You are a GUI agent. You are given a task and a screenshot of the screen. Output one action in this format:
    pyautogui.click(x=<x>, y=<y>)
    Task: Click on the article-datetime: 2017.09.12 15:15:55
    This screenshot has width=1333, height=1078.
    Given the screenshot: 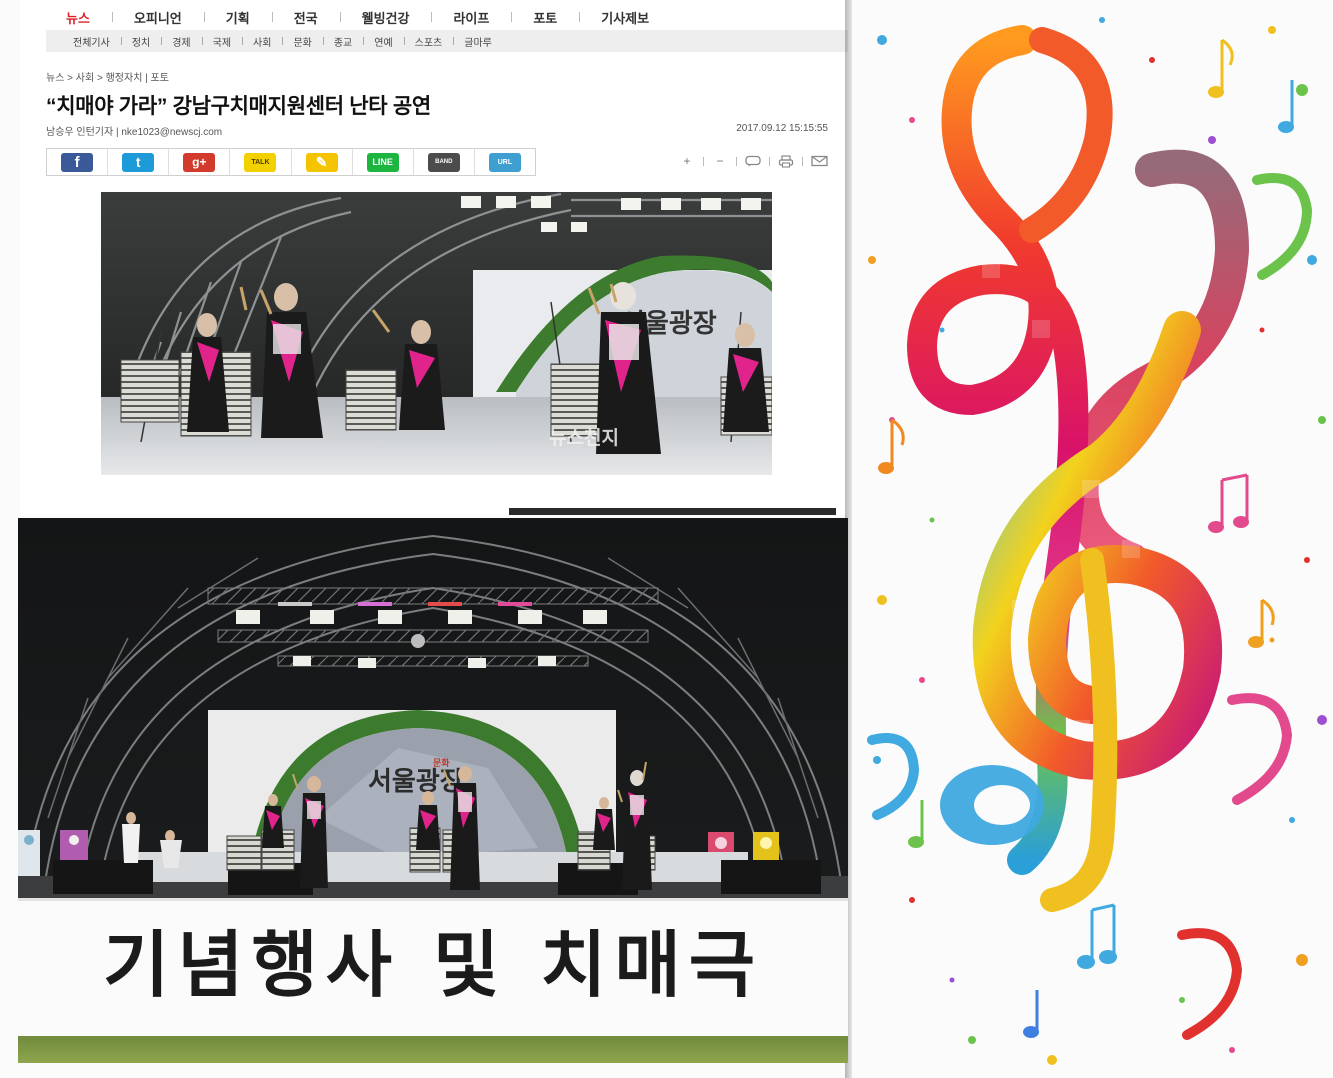 What is the action you would take?
    pyautogui.click(x=782, y=128)
    